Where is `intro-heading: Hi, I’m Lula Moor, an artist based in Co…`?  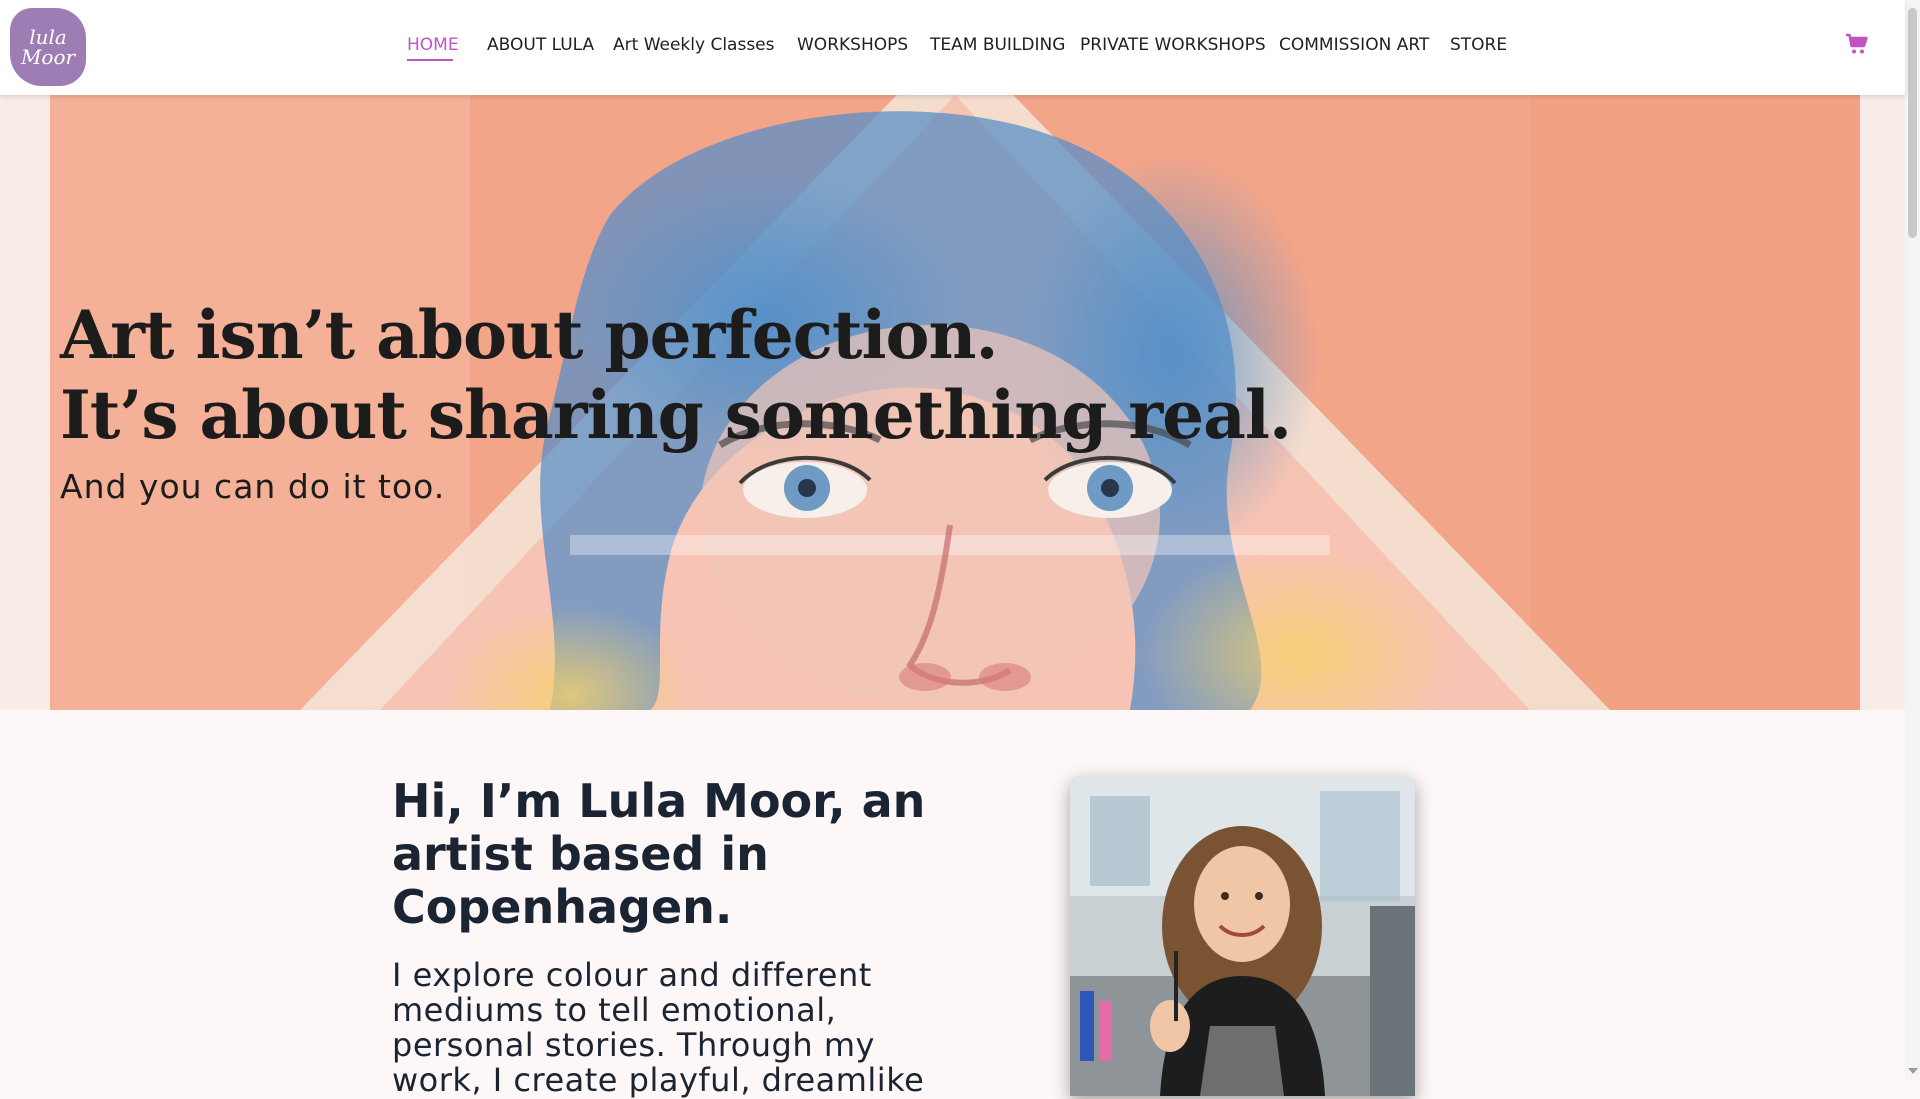 intro-heading: Hi, I’m Lula Moor, an artist based in Co… is located at coordinates (672, 854).